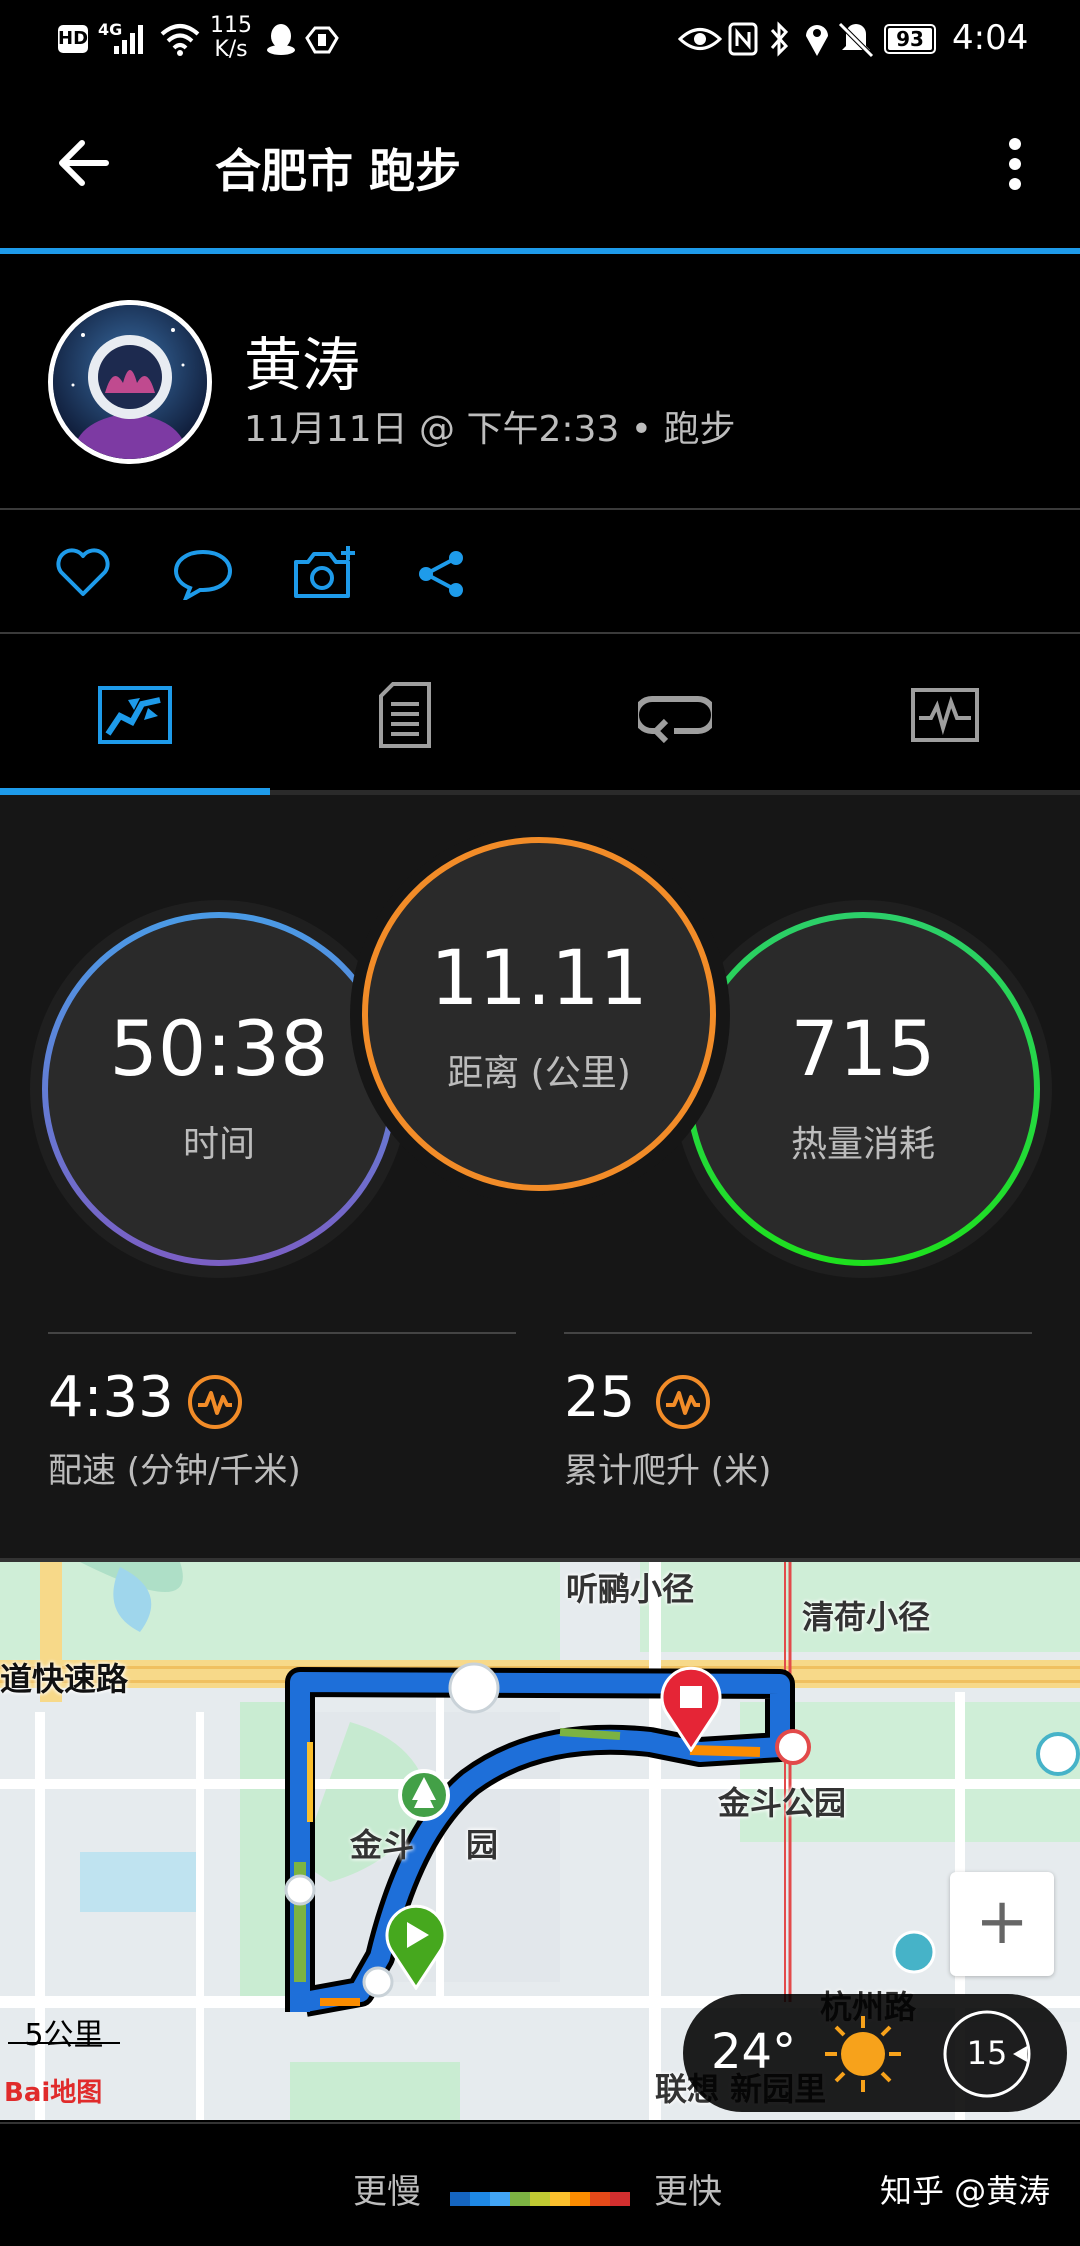 This screenshot has height=2246, width=1080. What do you see at coordinates (675, 719) in the screenshot?
I see `laps-loop-icon` at bounding box center [675, 719].